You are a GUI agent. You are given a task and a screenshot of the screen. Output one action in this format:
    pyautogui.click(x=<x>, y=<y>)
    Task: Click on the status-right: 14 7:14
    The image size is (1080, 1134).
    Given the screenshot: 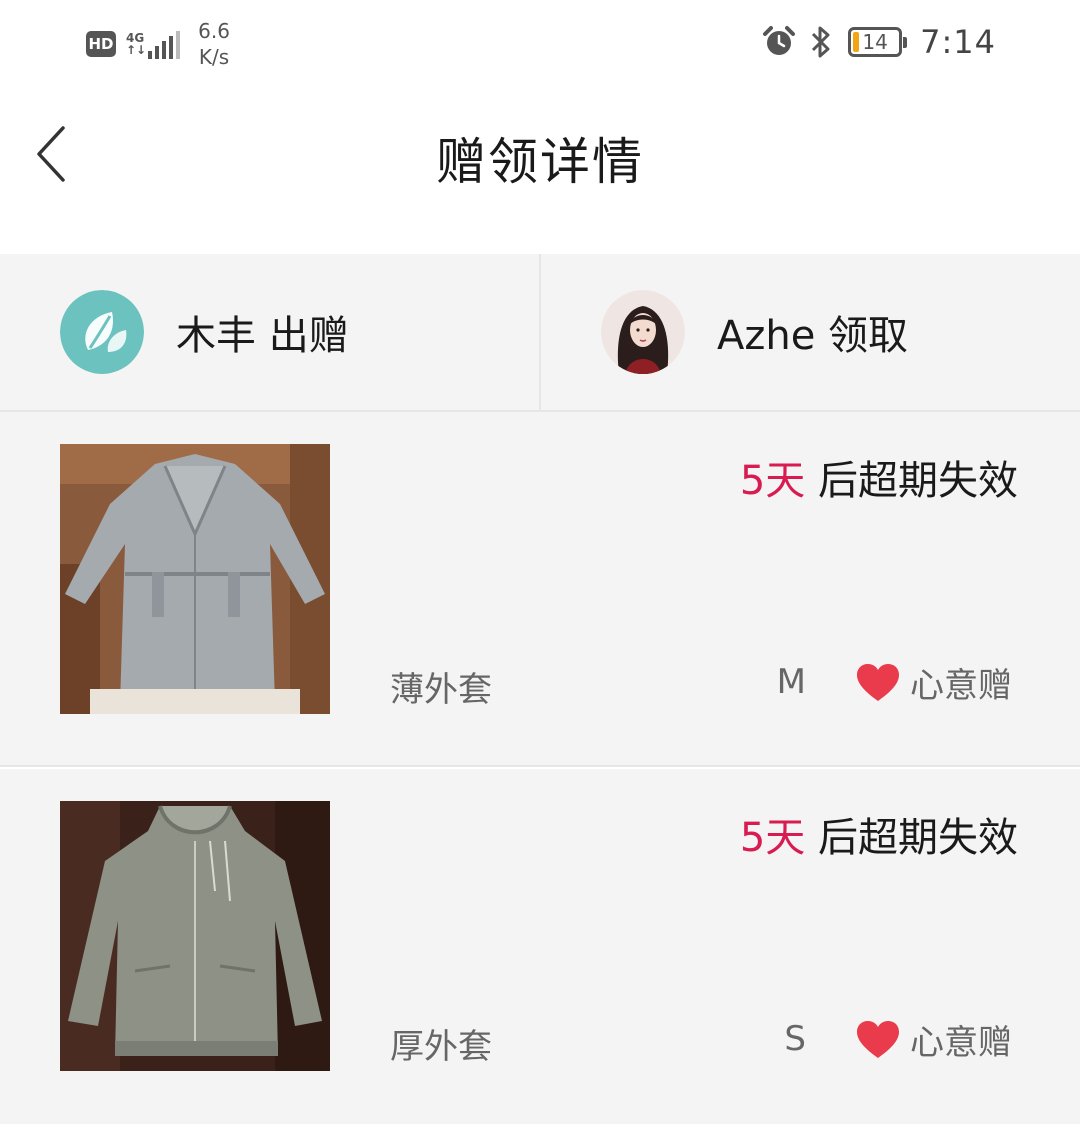 What is the action you would take?
    pyautogui.click(x=879, y=42)
    